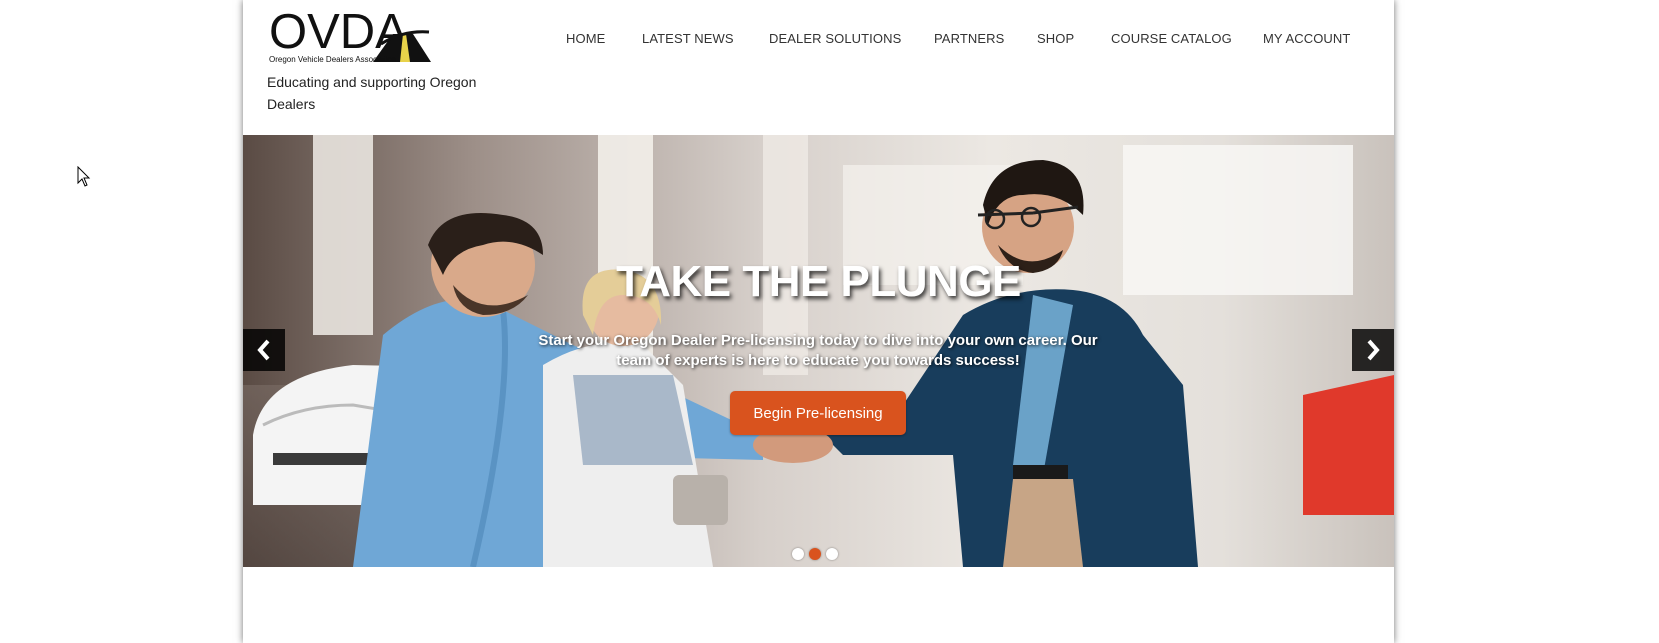 The width and height of the screenshot is (1659, 643). I want to click on mouse-pointer-icon, so click(84, 176).